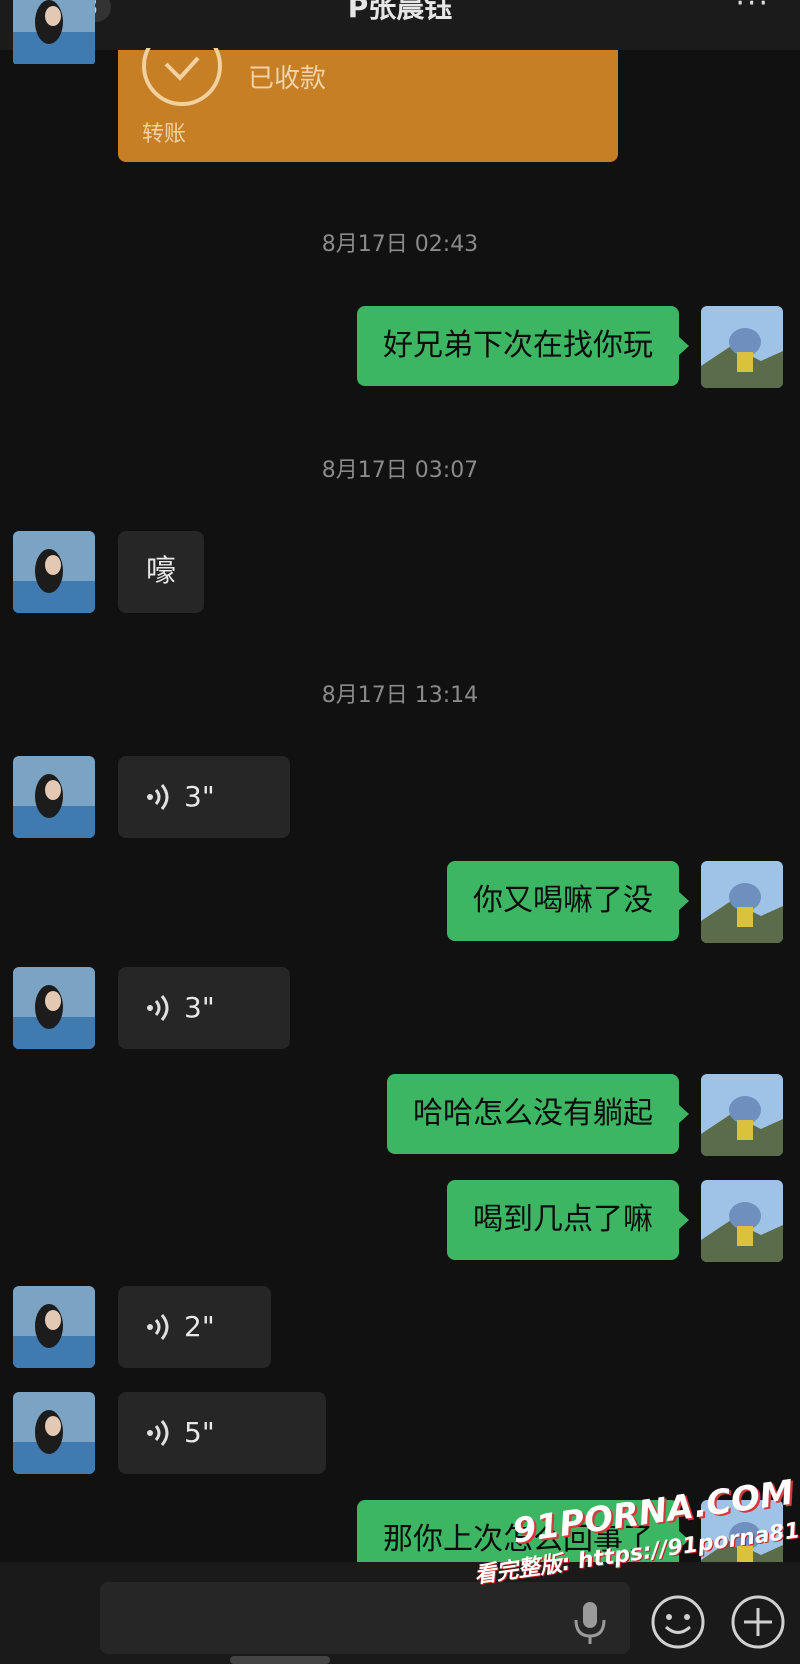  I want to click on timestamp: 8月17日 13:14, so click(400, 695).